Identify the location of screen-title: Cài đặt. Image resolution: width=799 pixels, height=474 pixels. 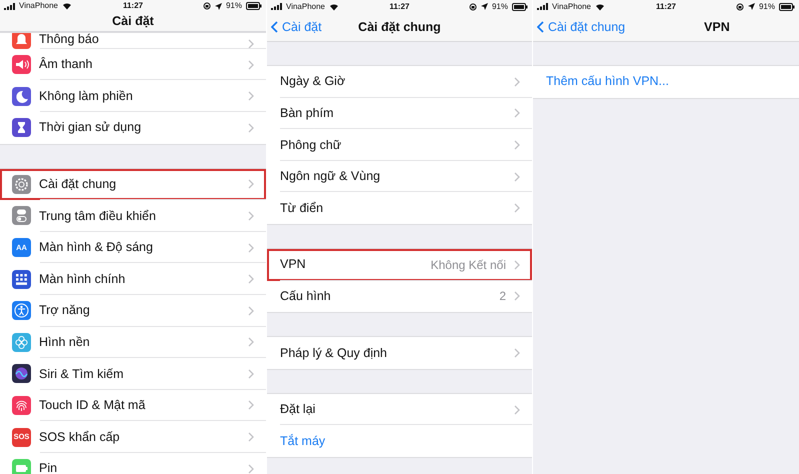
(133, 21).